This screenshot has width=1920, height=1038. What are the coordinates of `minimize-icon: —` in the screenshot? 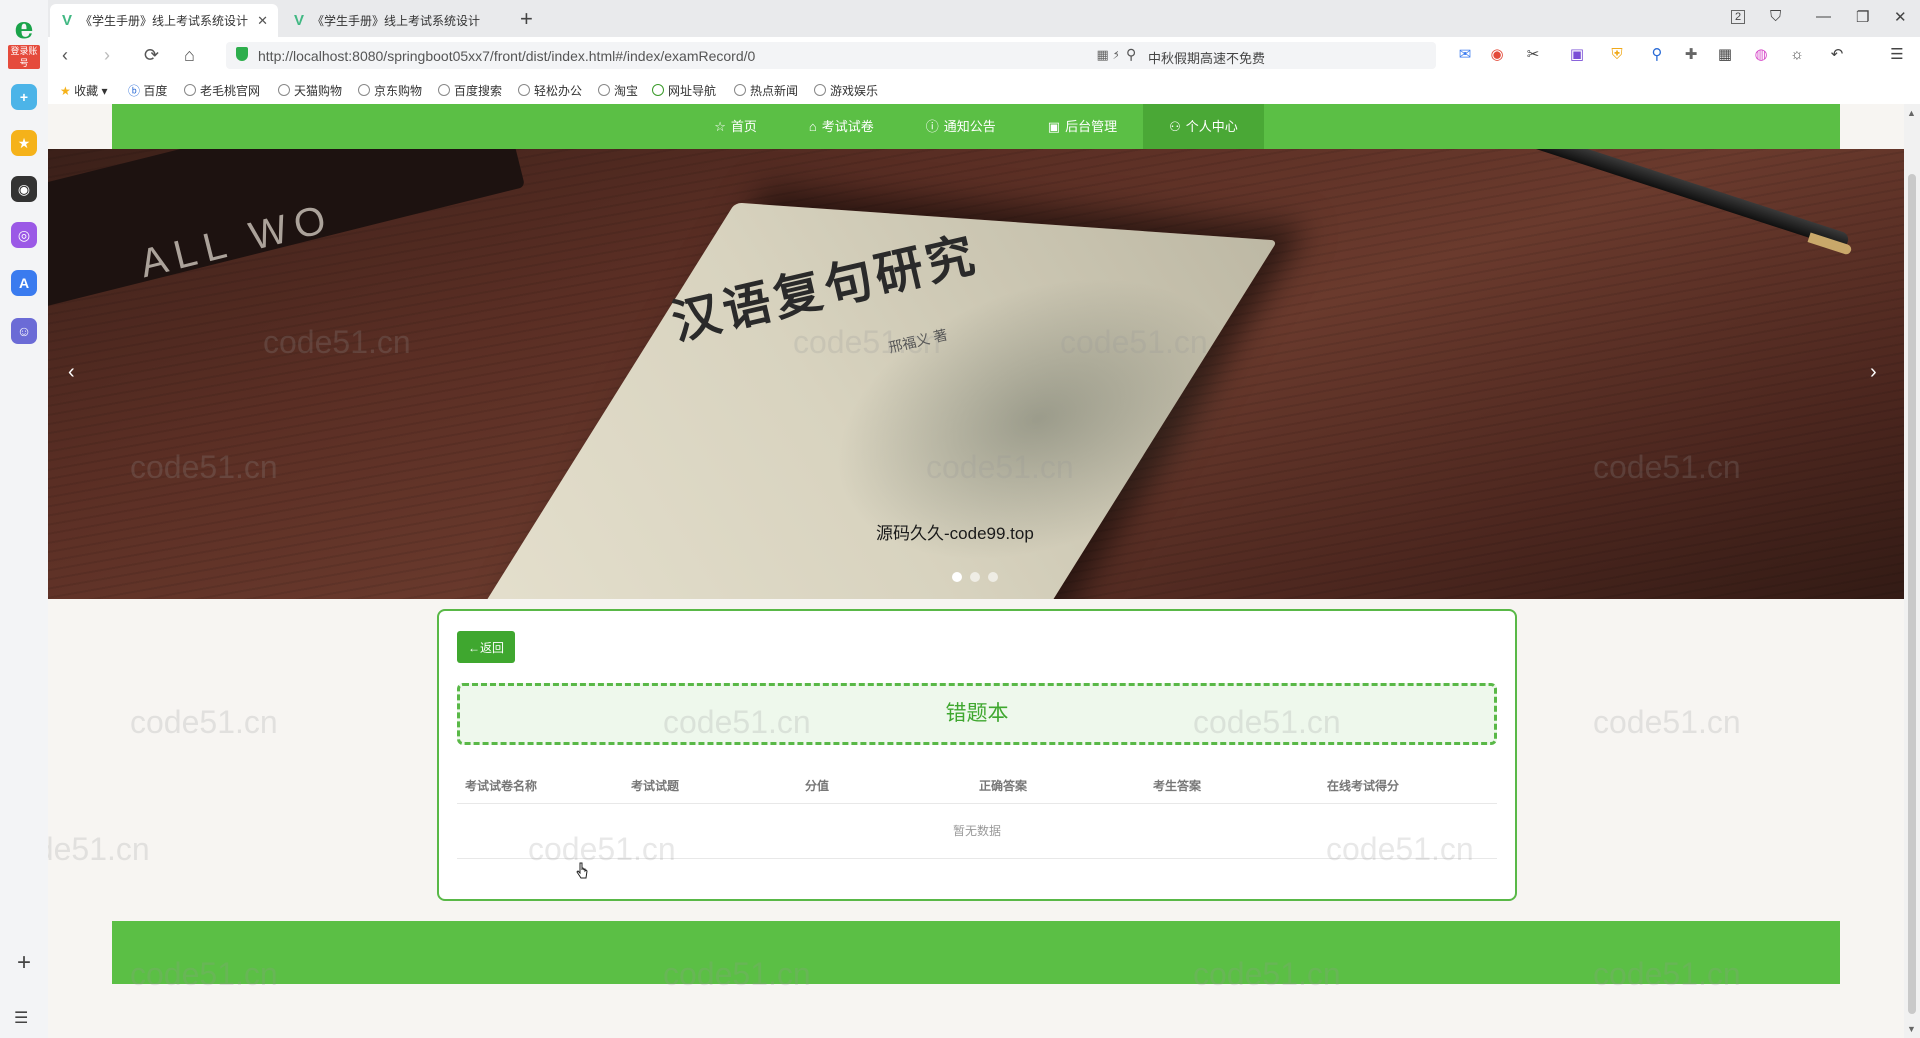 It's located at (1823, 16).